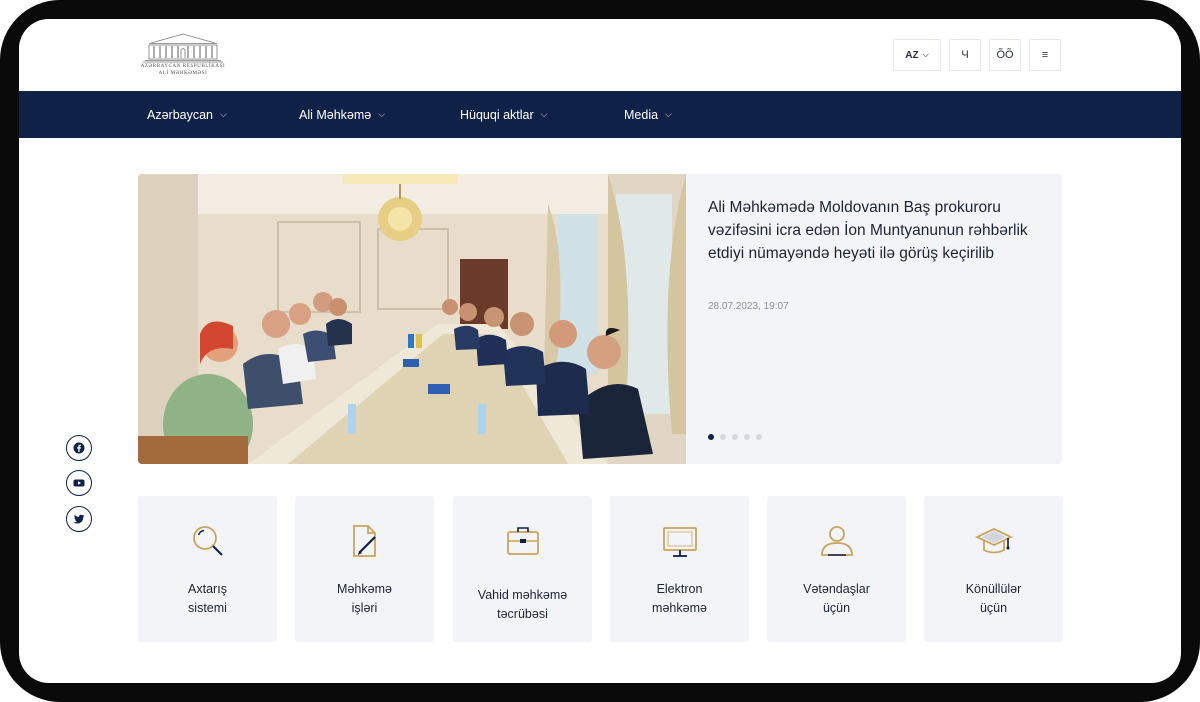  Describe the element at coordinates (993, 589) in the screenshot. I see `service-label-line1: Könüllülər` at that location.